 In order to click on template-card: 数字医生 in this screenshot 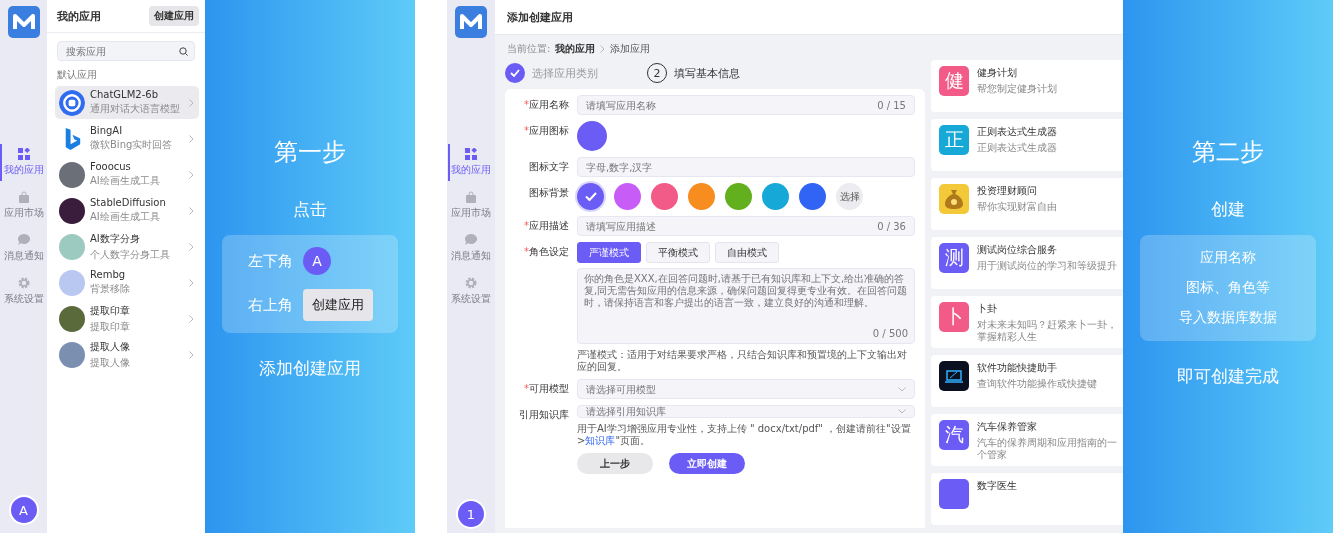, I will do `click(1027, 499)`.